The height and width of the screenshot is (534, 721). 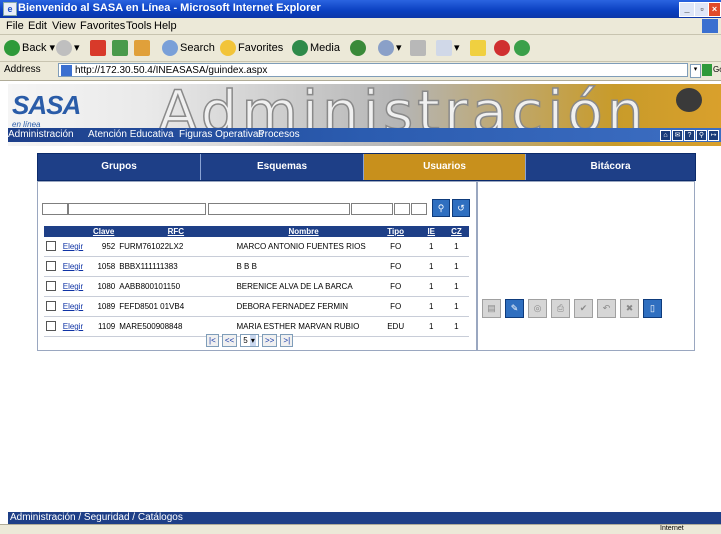 I want to click on discuss-button, so click(x=479, y=48).